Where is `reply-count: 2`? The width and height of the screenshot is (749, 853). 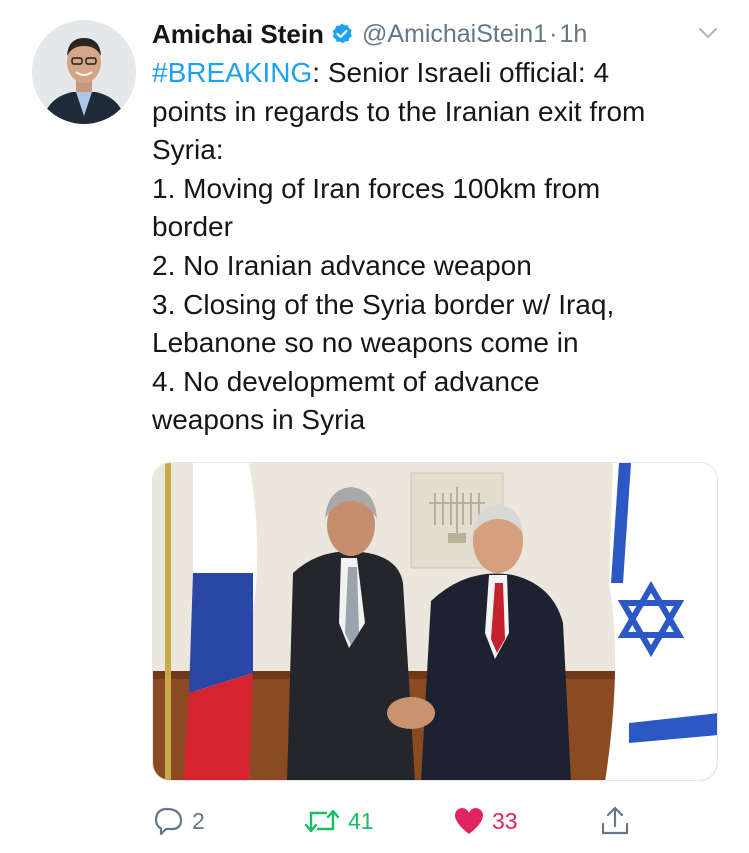 reply-count: 2 is located at coordinates (198, 820).